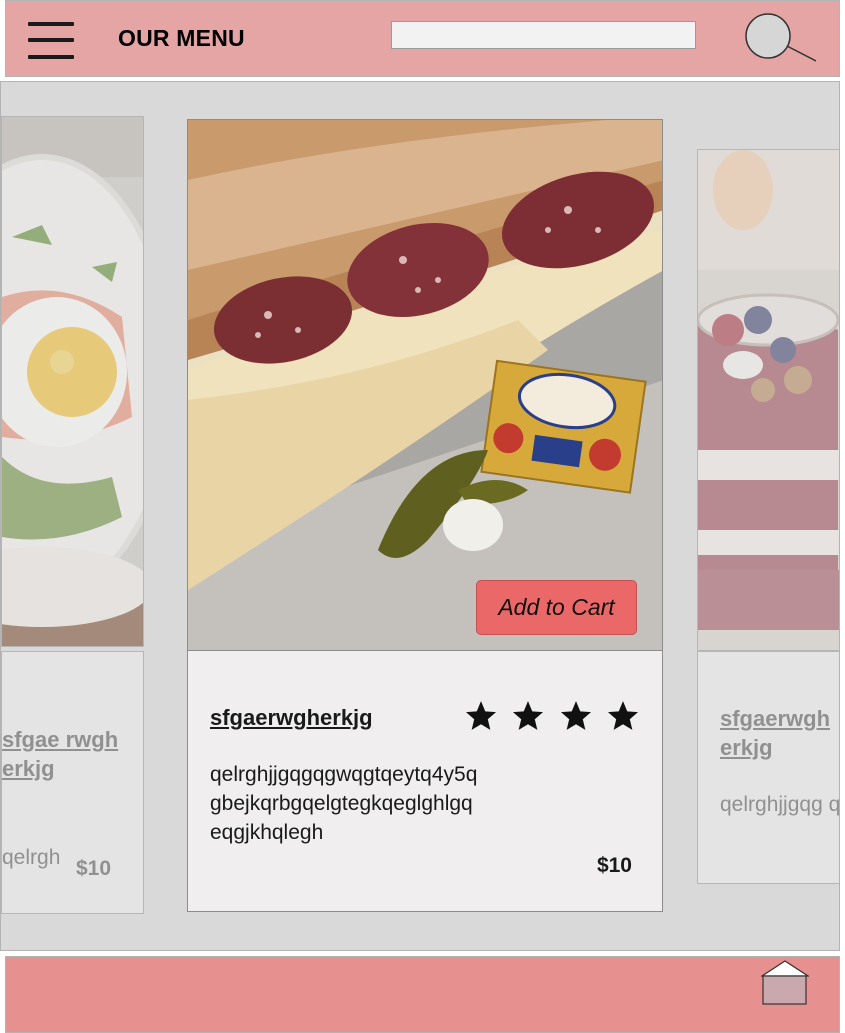 Image resolution: width=845 pixels, height=1033 pixels. Describe the element at coordinates (72, 754) in the screenshot. I see `item-name-link: sfgae rwgh erkjg` at that location.